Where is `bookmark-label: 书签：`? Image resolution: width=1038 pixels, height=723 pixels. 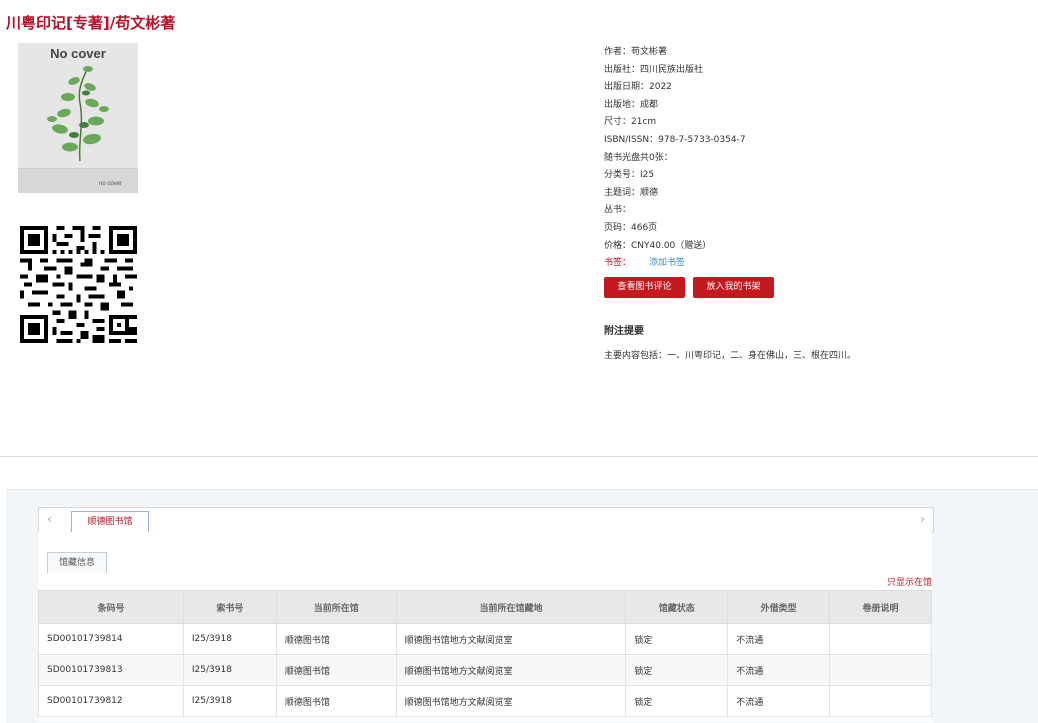 bookmark-label: 书签： is located at coordinates (618, 263).